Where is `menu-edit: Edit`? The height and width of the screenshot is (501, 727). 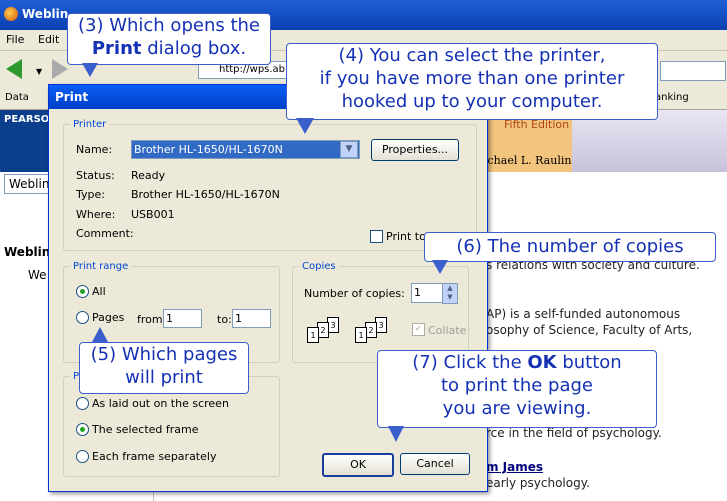 menu-edit: Edit is located at coordinates (48, 39).